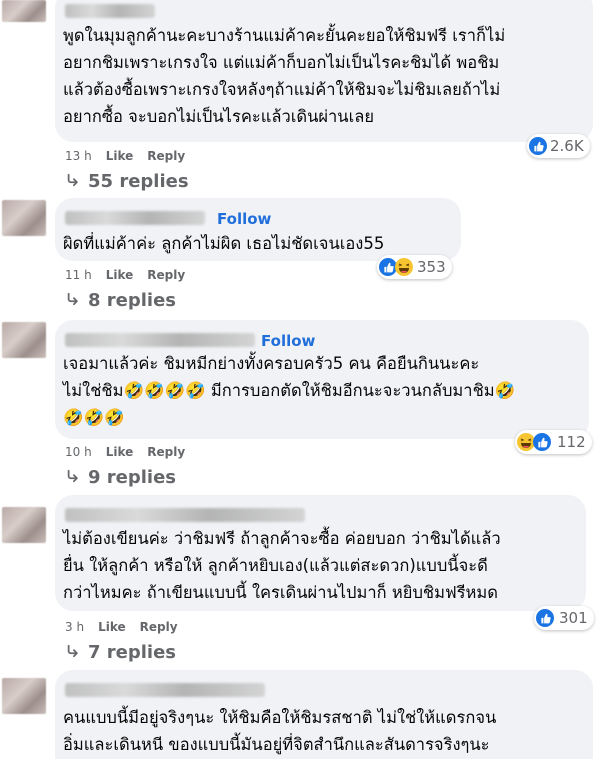 Image resolution: width=600 pixels, height=759 pixels. Describe the element at coordinates (78, 156) in the screenshot. I see `timestamp: 13 h` at that location.